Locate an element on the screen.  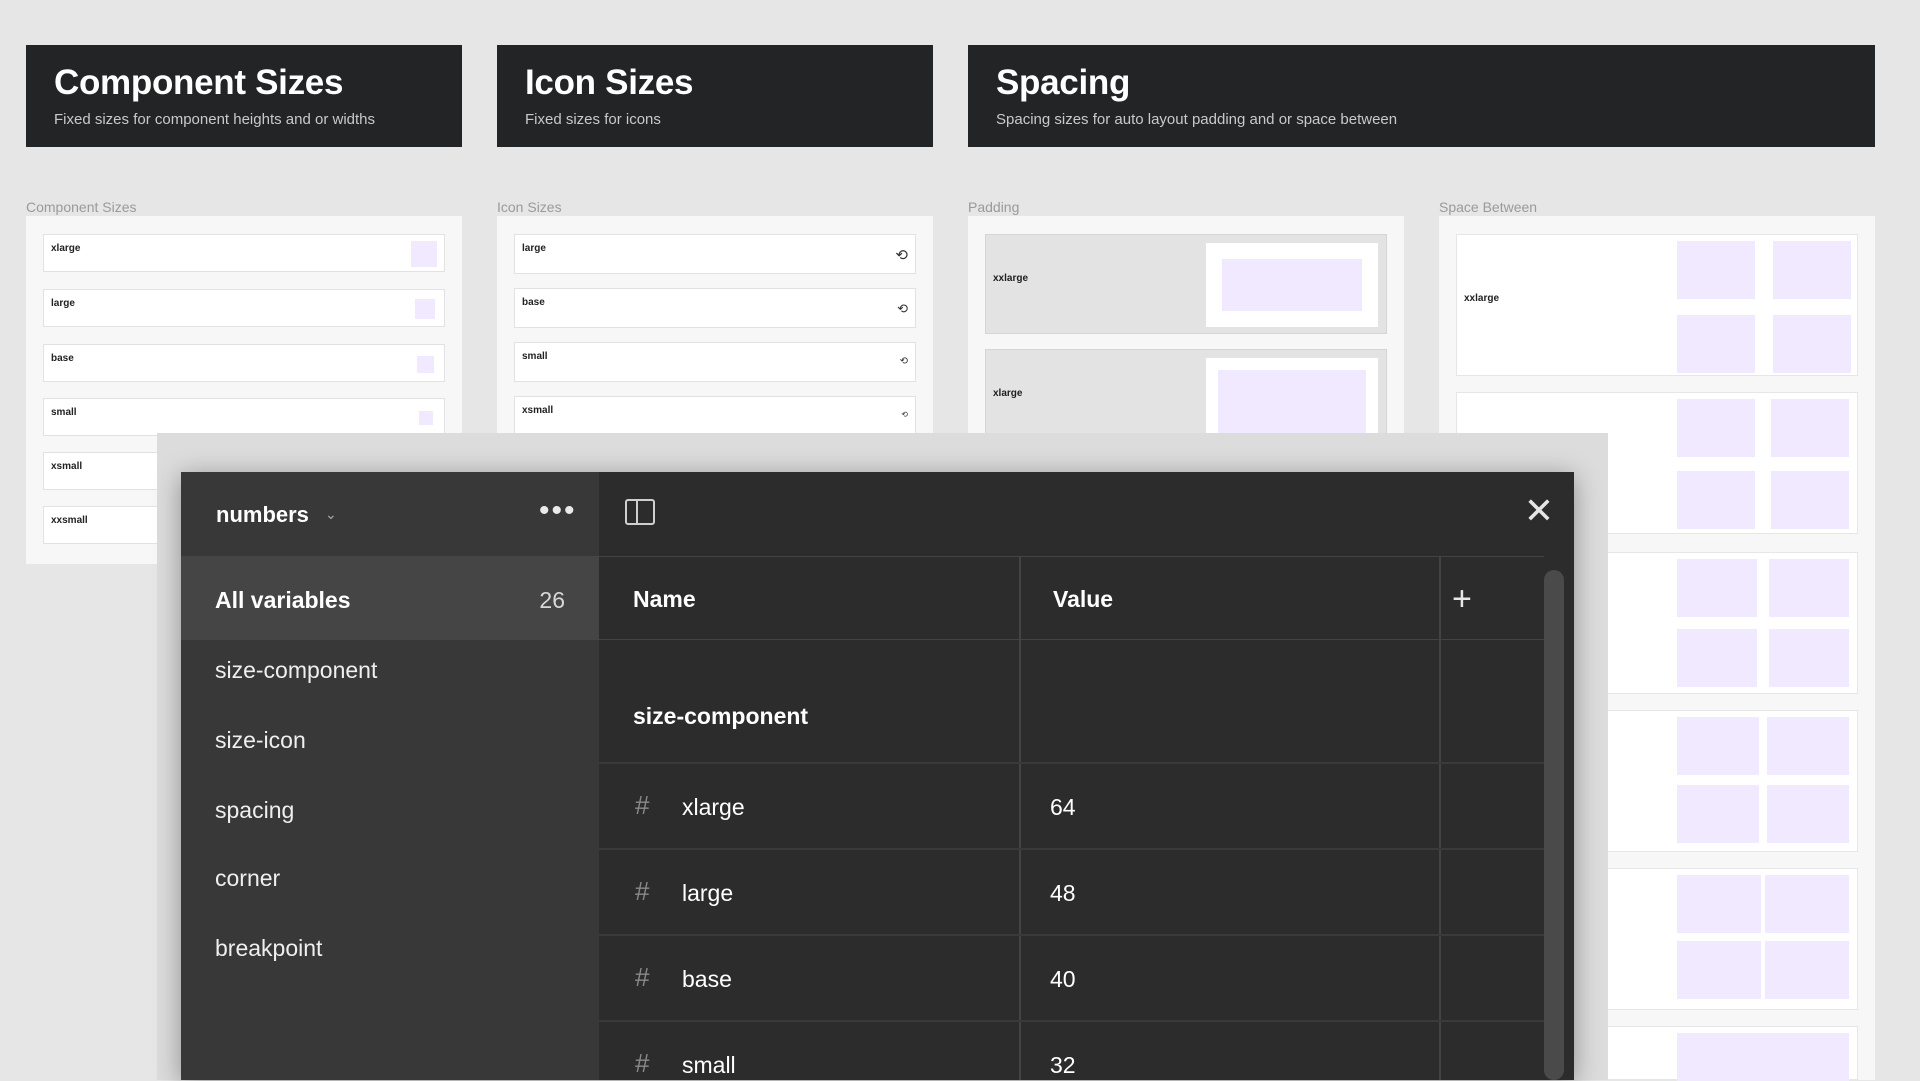
icon-sizes-header: Icon Sizes Fixed sizes for icons is located at coordinates (715, 96).